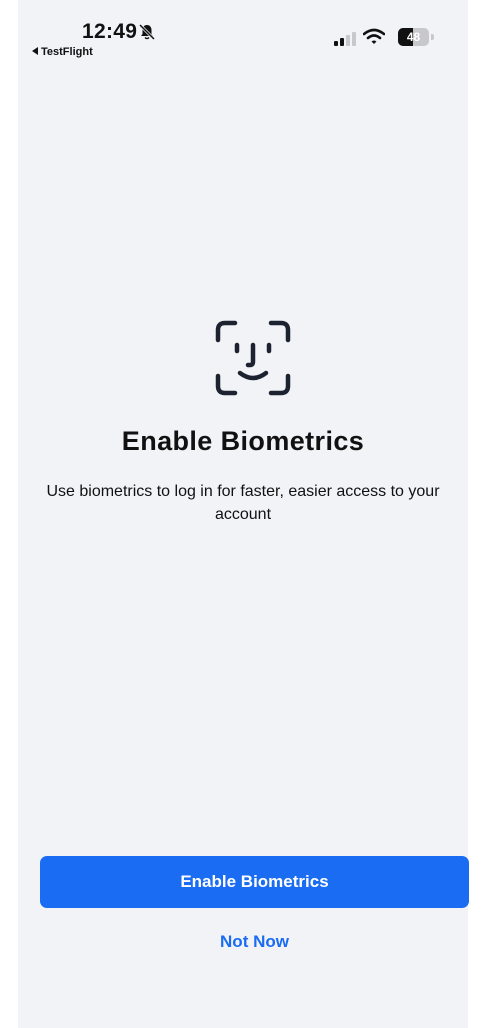 This screenshot has width=485, height=1028. Describe the element at coordinates (243, 35) in the screenshot. I see `status-bar: 12:49 TestFlight 48` at that location.